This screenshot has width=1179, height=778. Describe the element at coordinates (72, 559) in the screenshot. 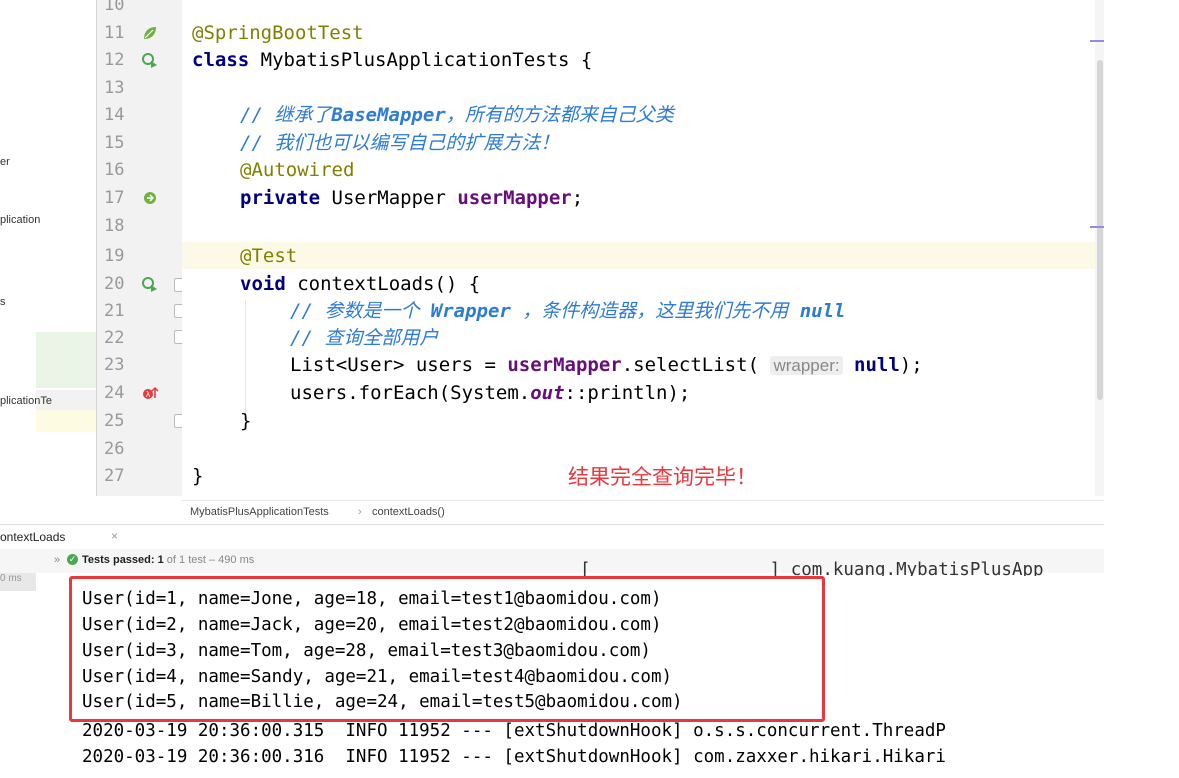

I see `check-icon: ✓` at that location.